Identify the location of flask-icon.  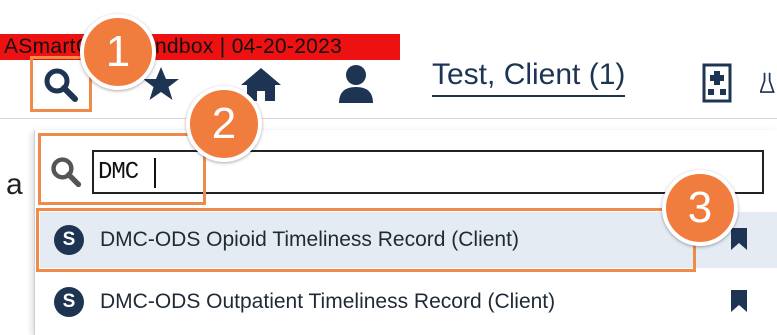
(768, 83).